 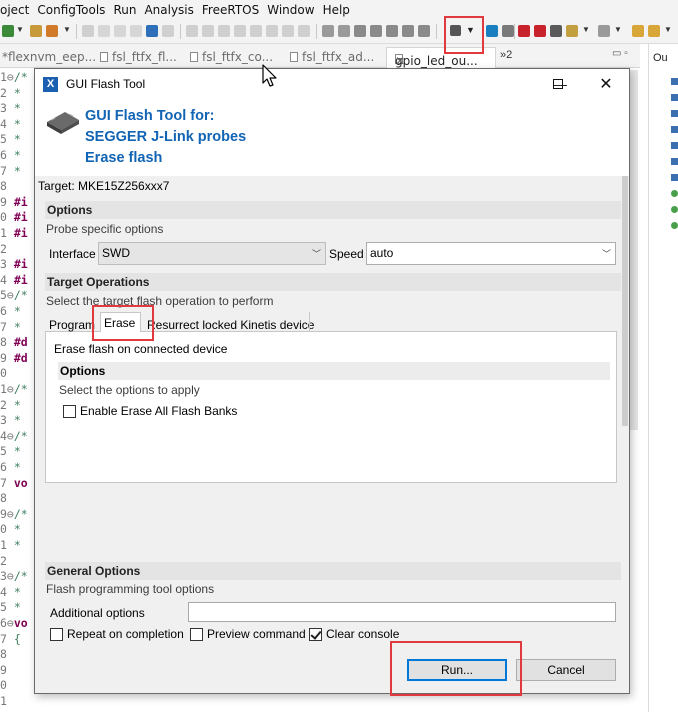 What do you see at coordinates (17, 638) in the screenshot?
I see `code-fragment: {` at bounding box center [17, 638].